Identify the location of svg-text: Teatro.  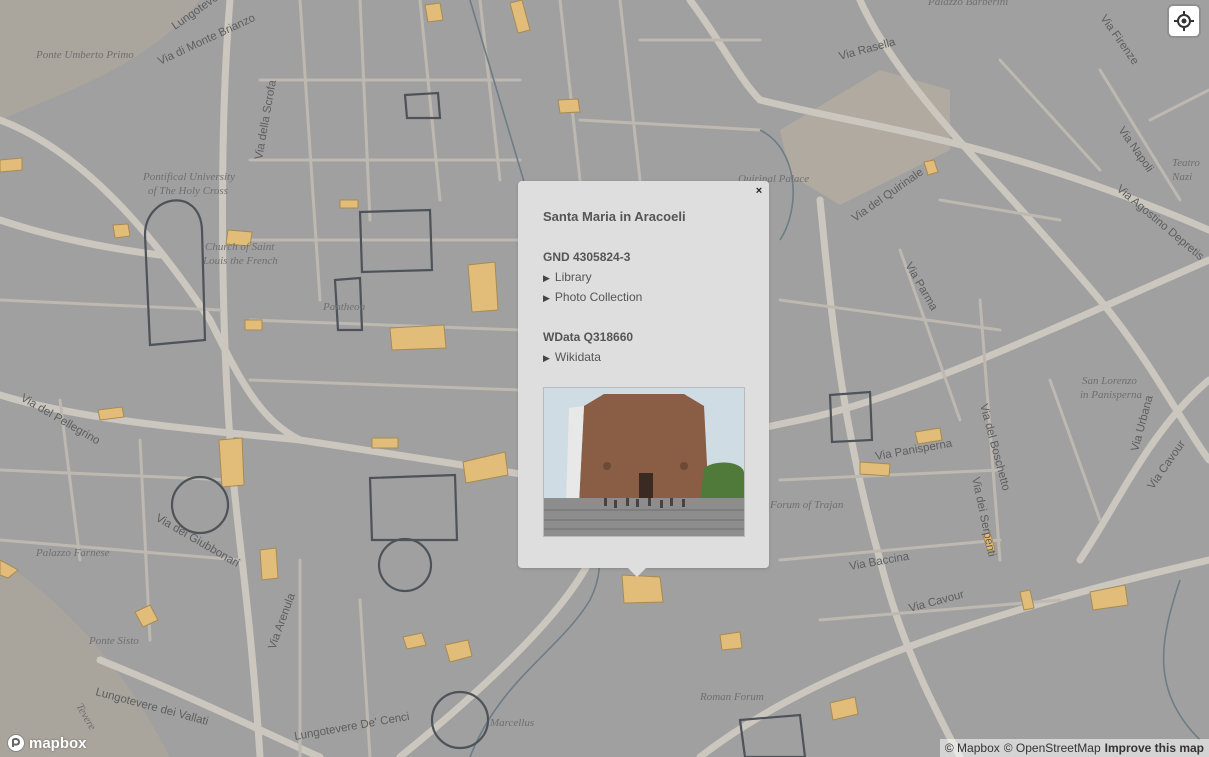
(1186, 163).